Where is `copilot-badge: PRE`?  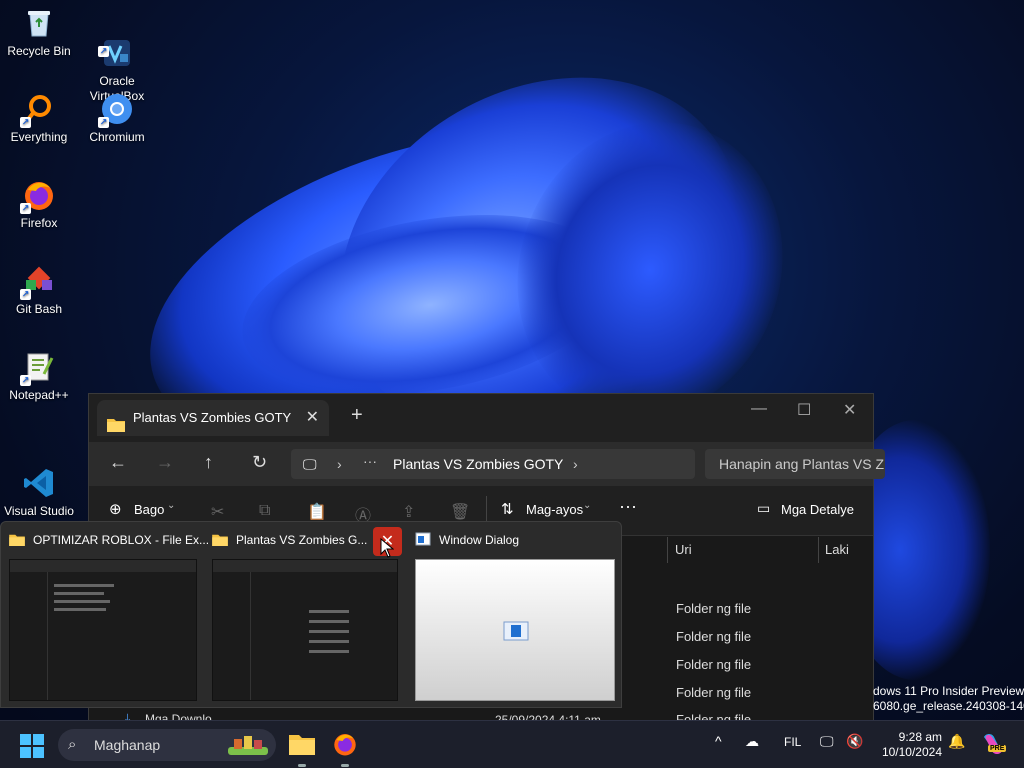
copilot-badge: PRE is located at coordinates (997, 748).